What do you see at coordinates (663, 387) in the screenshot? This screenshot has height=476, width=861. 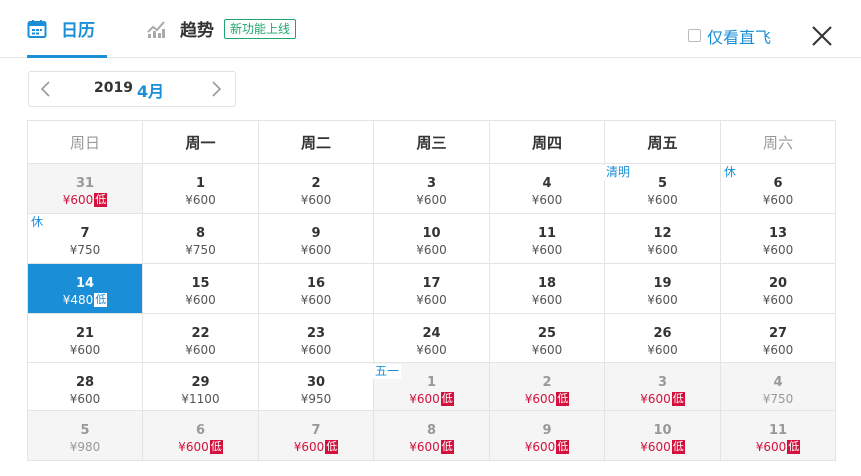 I see `calendar-day-cell: 3 ¥600 低` at bounding box center [663, 387].